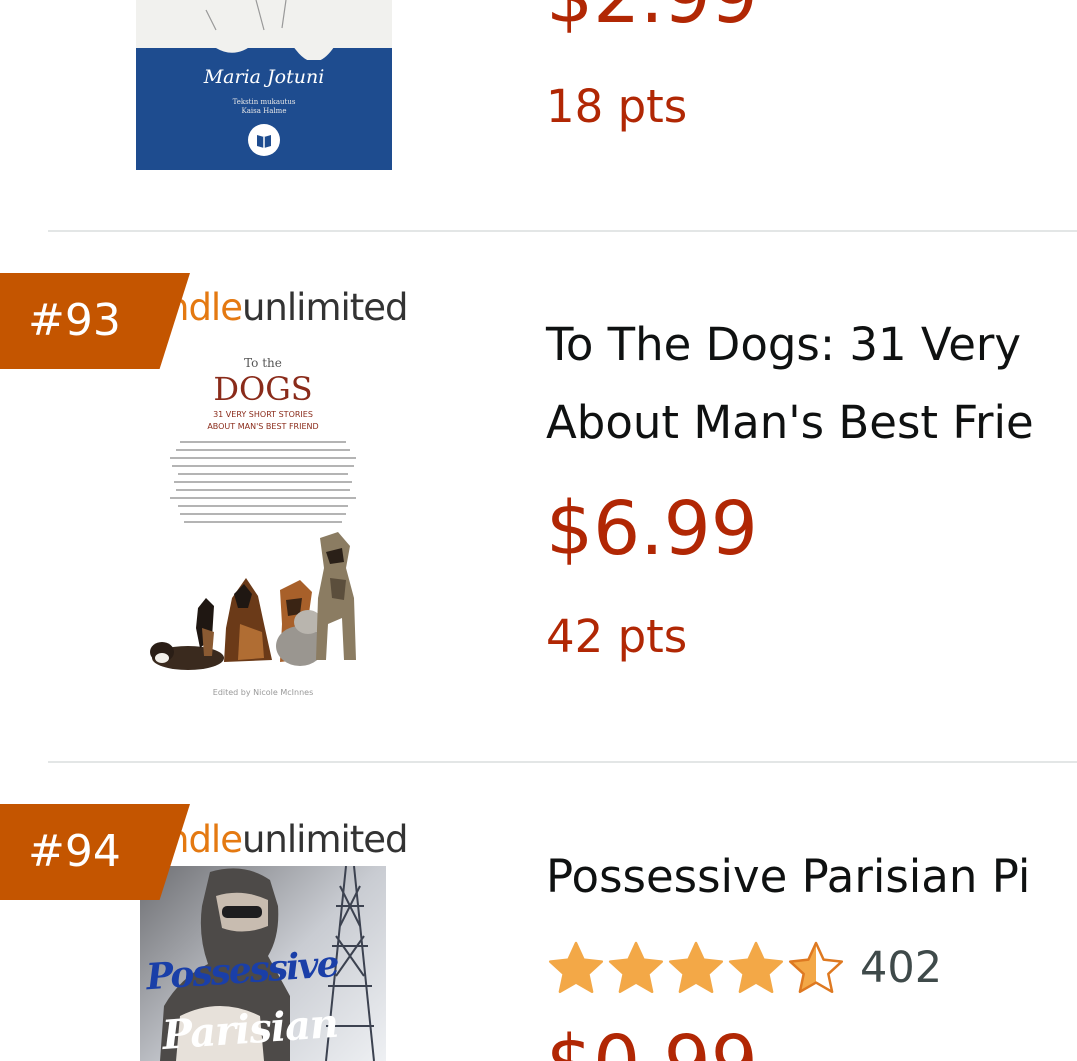 The image size is (1077, 1061). Describe the element at coordinates (263, 389) in the screenshot. I see `cover-main-title: DOGS` at that location.